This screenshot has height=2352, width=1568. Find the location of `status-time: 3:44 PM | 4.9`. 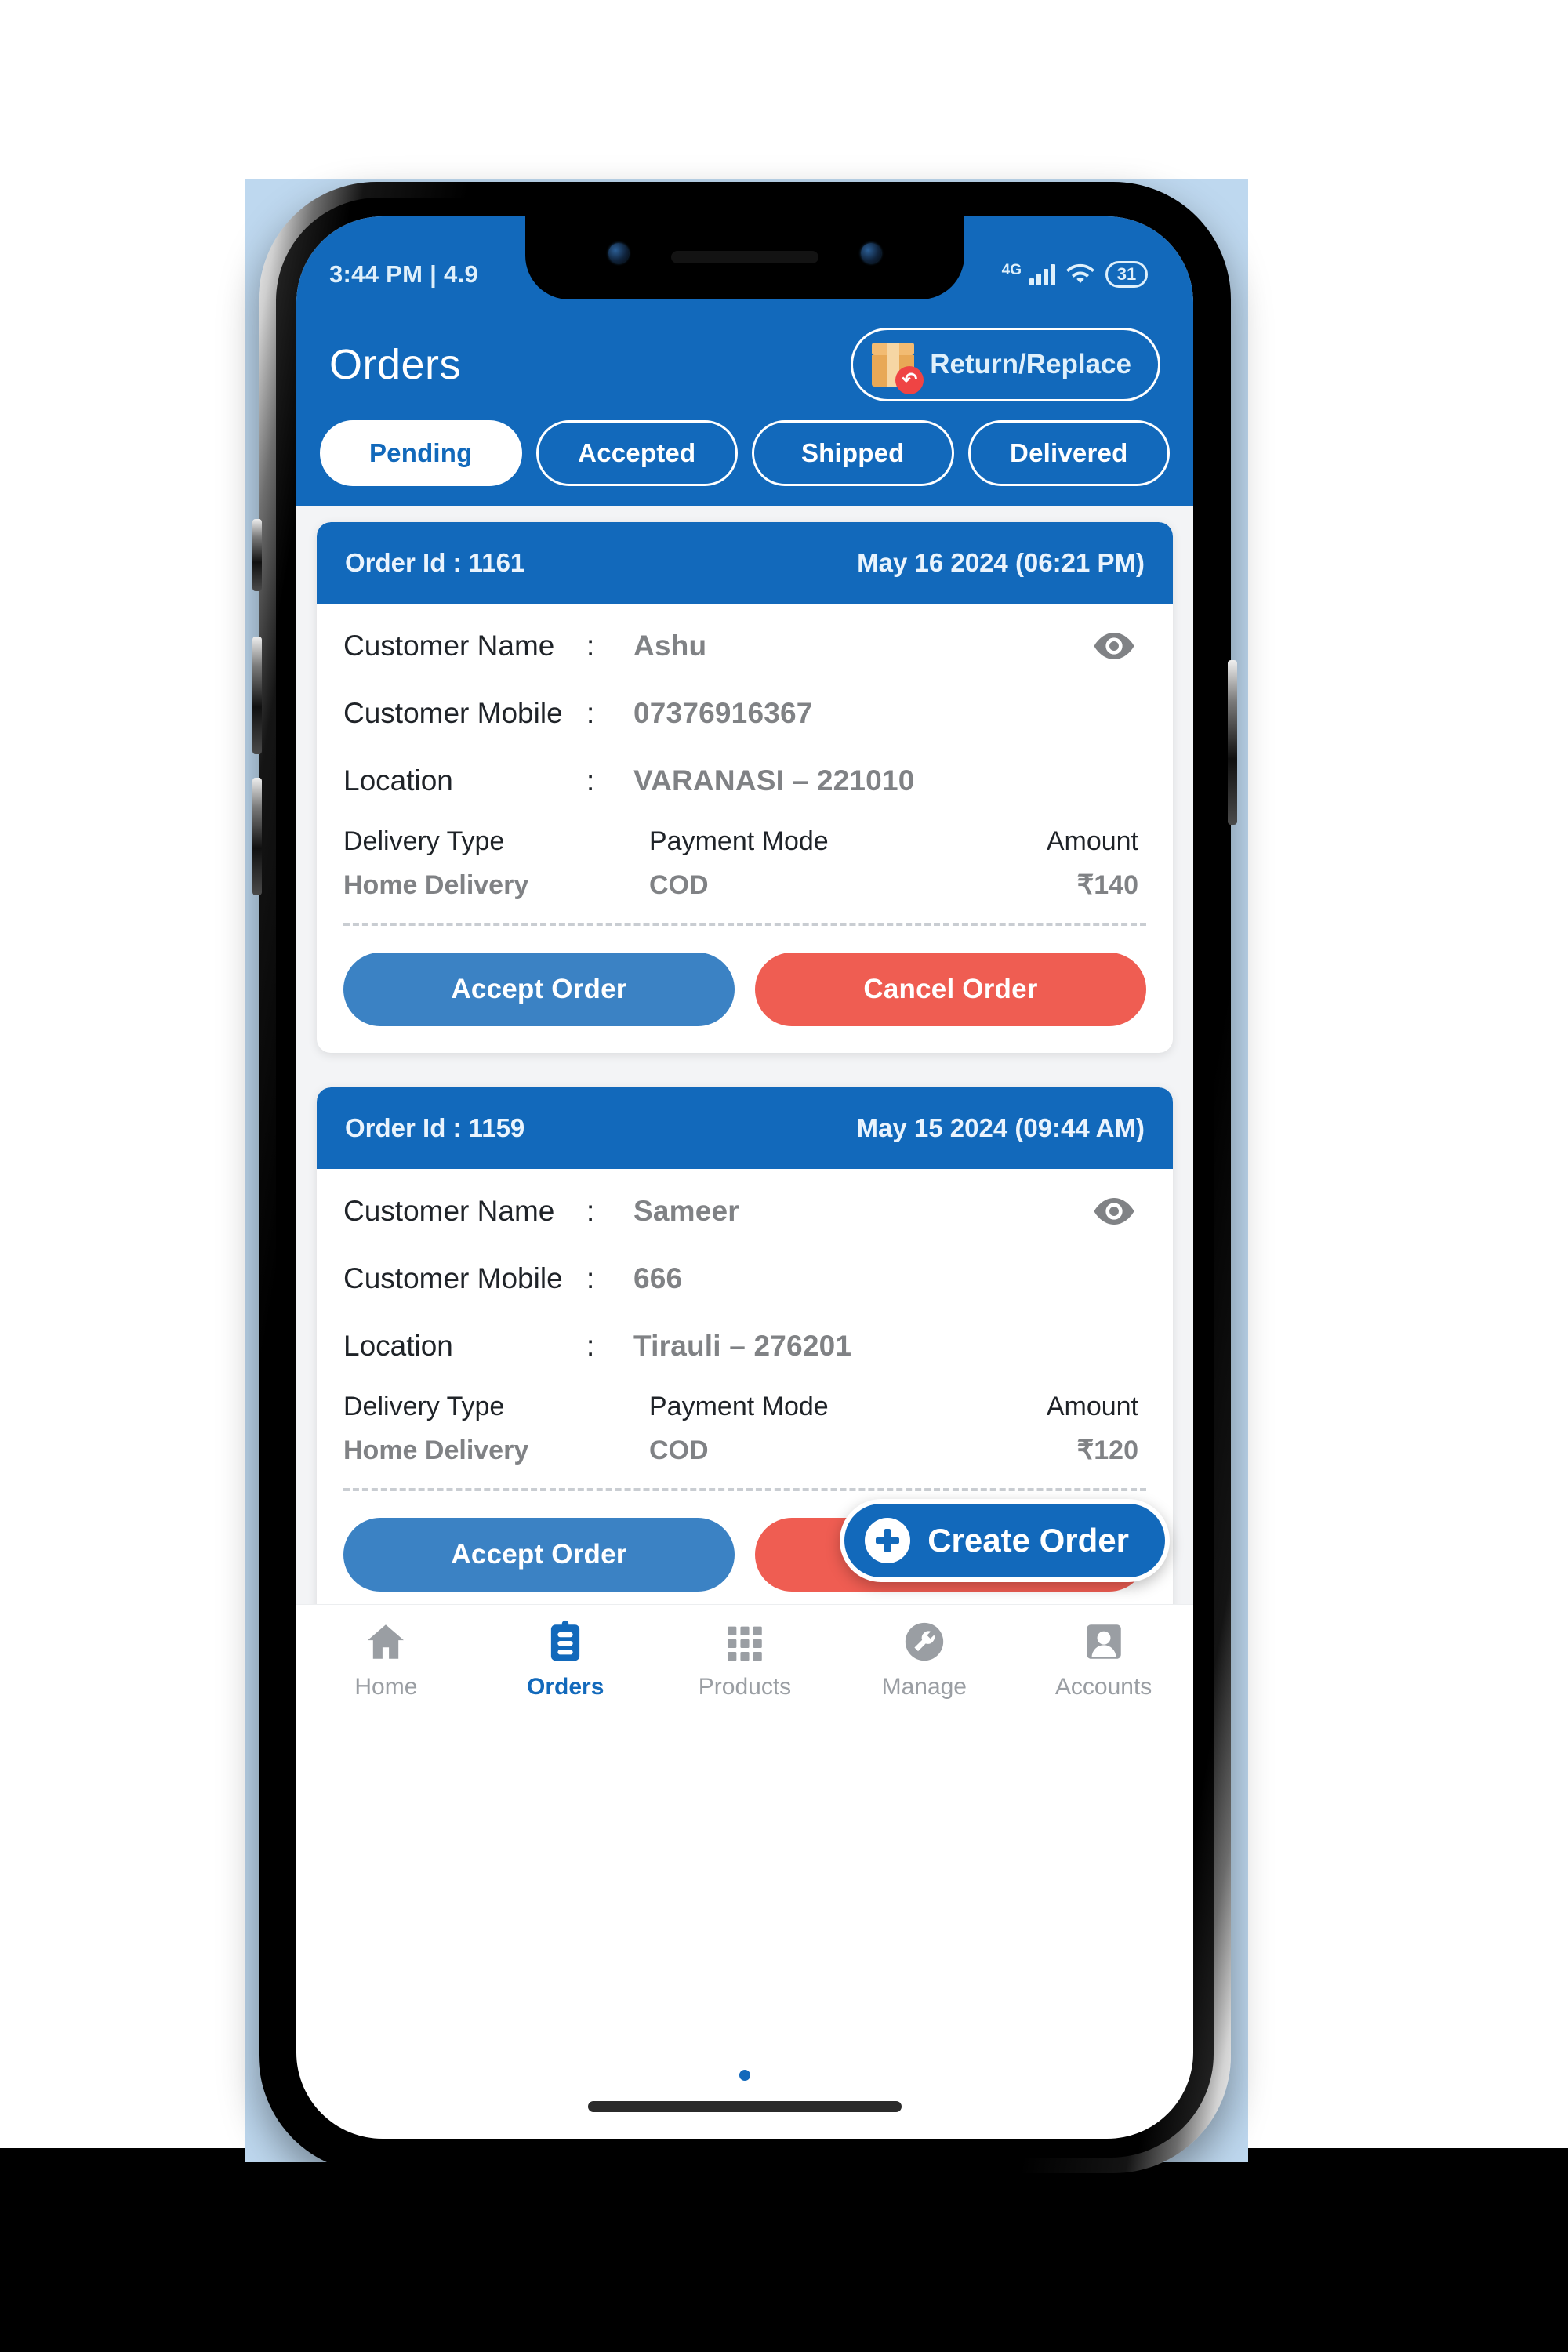

status-time: 3:44 PM | 4.9 is located at coordinates (404, 274).